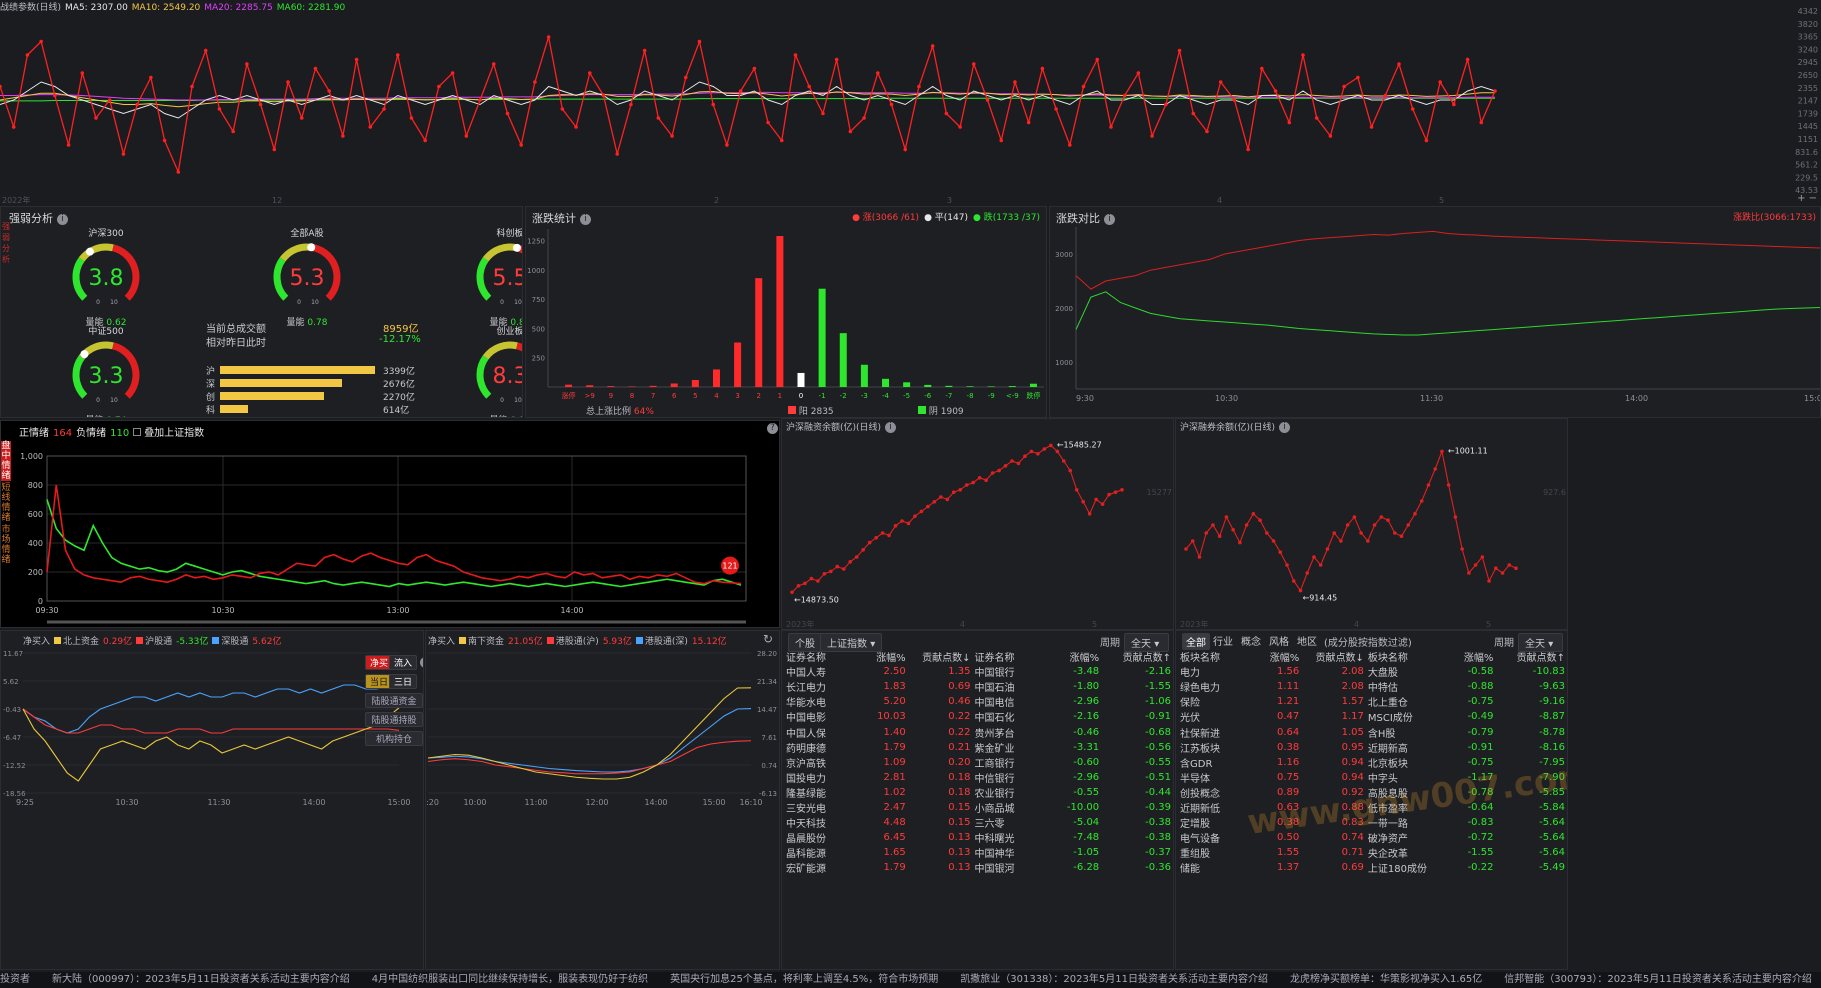  What do you see at coordinates (1552, 702) in the screenshot?
I see `value-cell: -9.16` at bounding box center [1552, 702].